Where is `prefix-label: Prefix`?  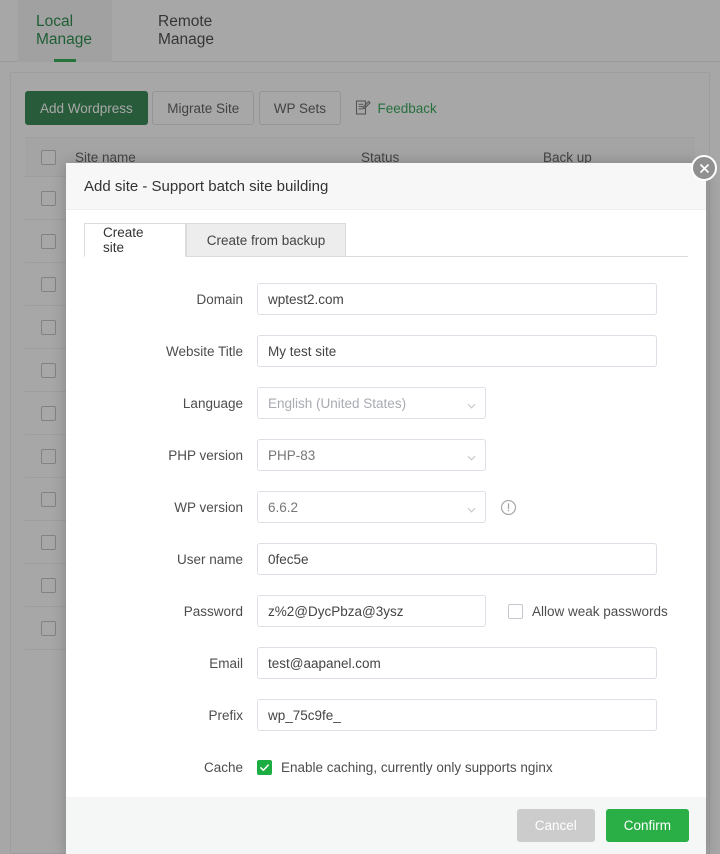
prefix-label: Prefix is located at coordinates (225, 715).